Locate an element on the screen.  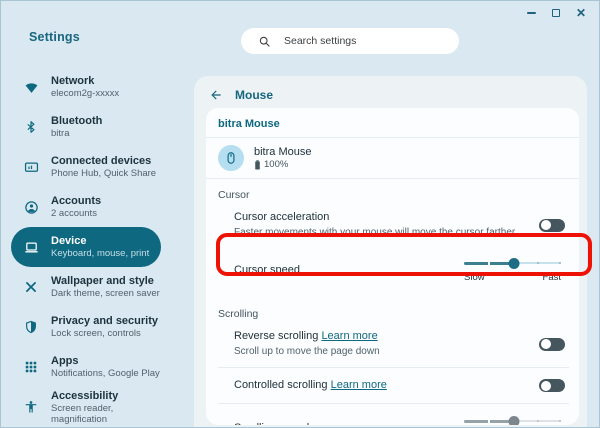
mouse-icon is located at coordinates (231, 158).